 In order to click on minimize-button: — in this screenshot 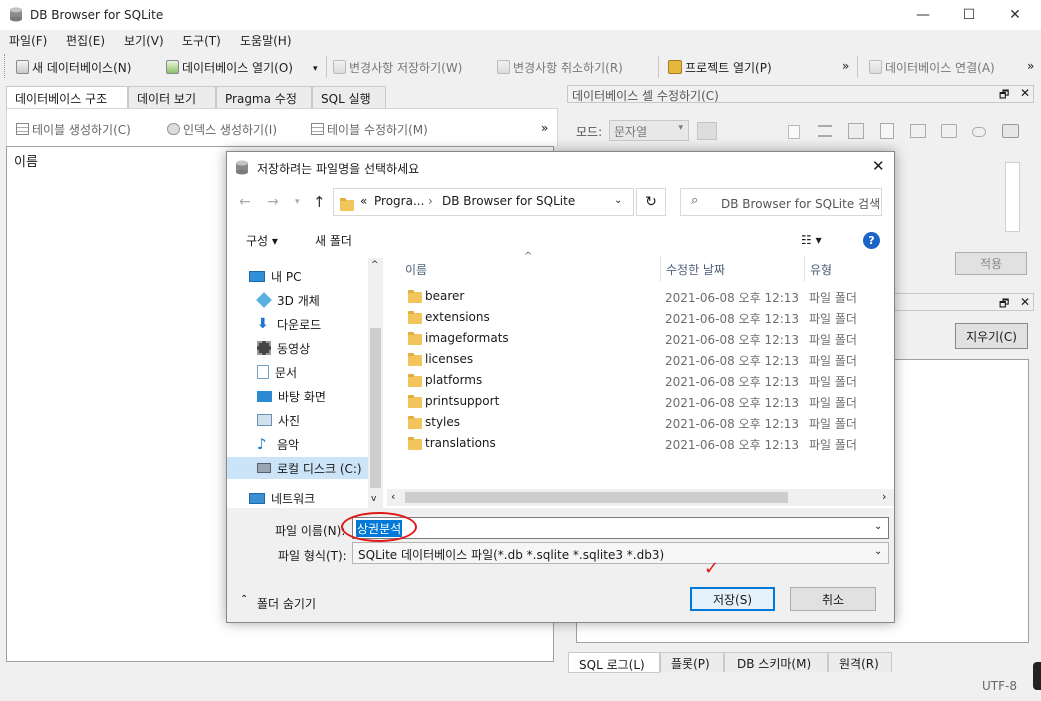, I will do `click(923, 15)`.